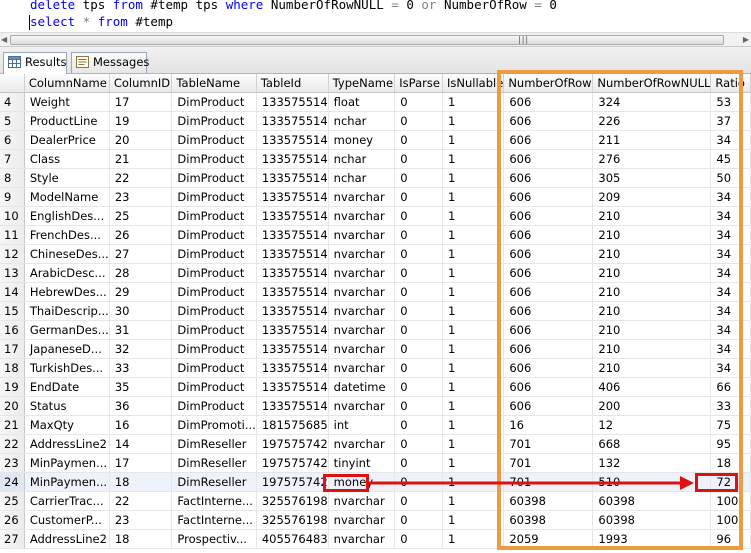  What do you see at coordinates (141, 235) in the screenshot?
I see `table-cell: 26` at bounding box center [141, 235].